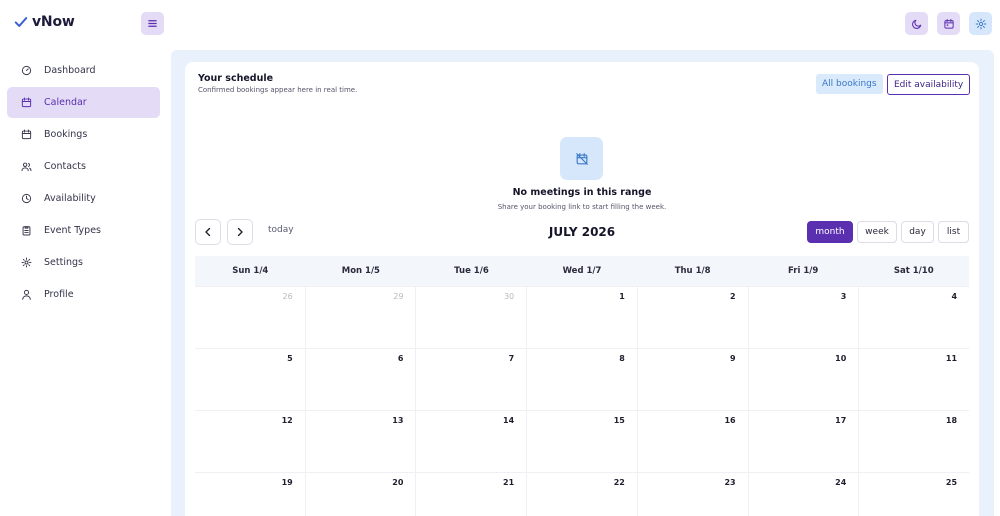 This screenshot has height=516, width=1000. I want to click on day-number: 2, so click(733, 296).